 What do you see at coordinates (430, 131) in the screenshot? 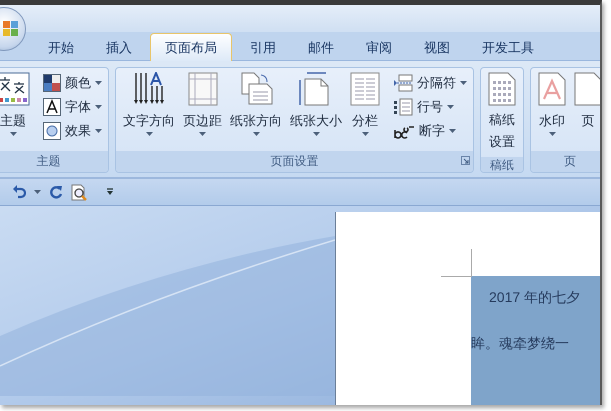
I see `ribbon-small-button: 断字` at bounding box center [430, 131].